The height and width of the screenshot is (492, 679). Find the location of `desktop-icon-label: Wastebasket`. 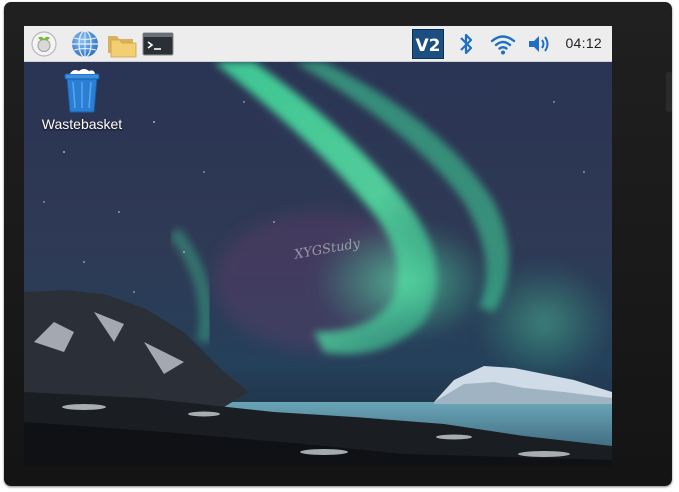

desktop-icon-label: Wastebasket is located at coordinates (82, 124).